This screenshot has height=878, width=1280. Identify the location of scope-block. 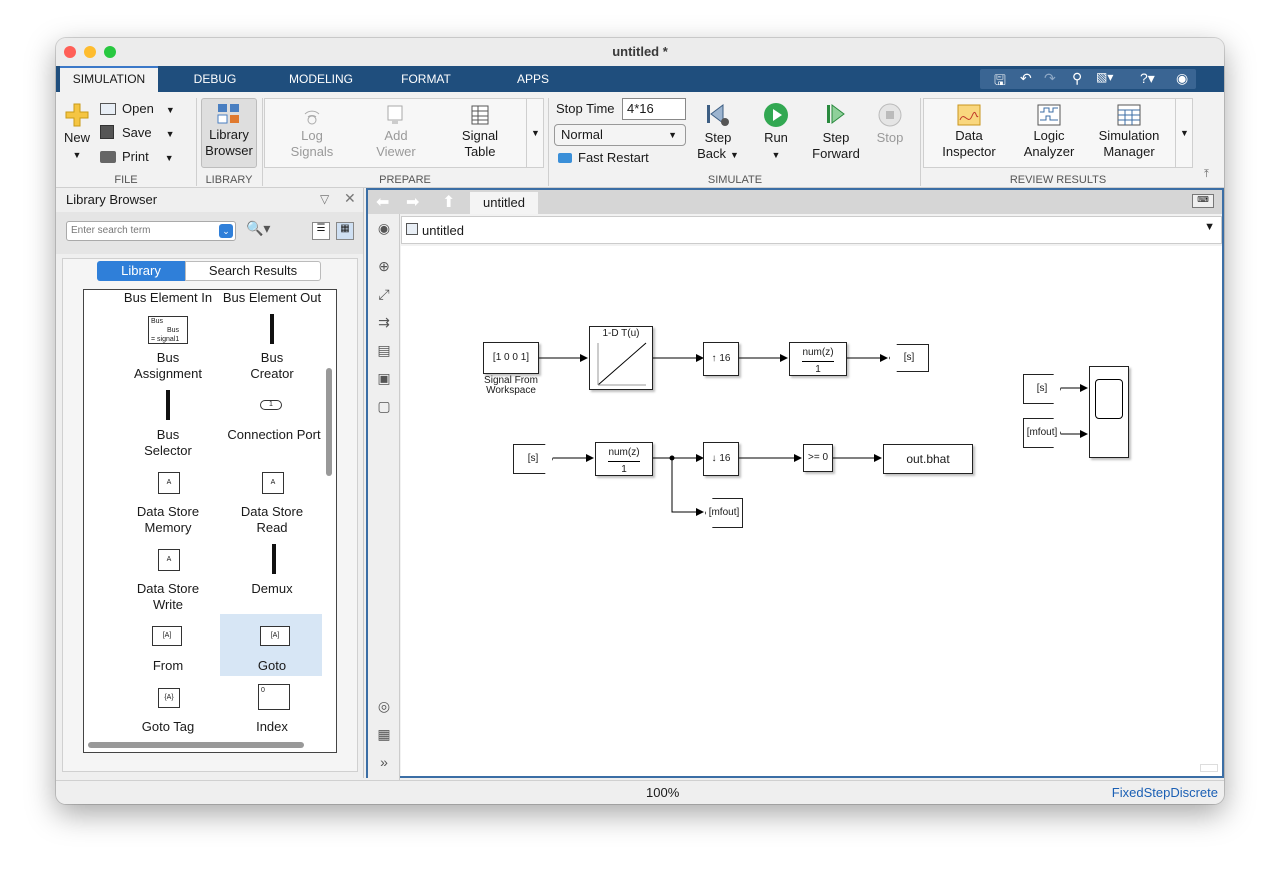
(1109, 412).